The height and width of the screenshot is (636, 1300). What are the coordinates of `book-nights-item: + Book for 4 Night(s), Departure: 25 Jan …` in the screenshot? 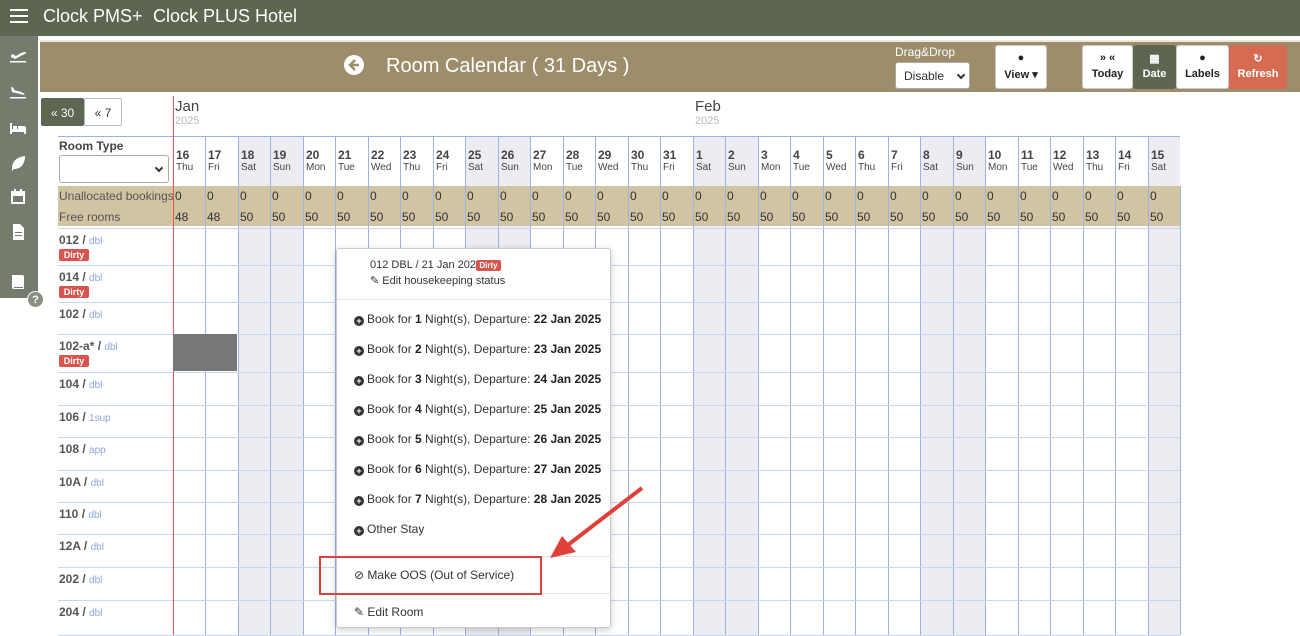 It's located at (477, 409).